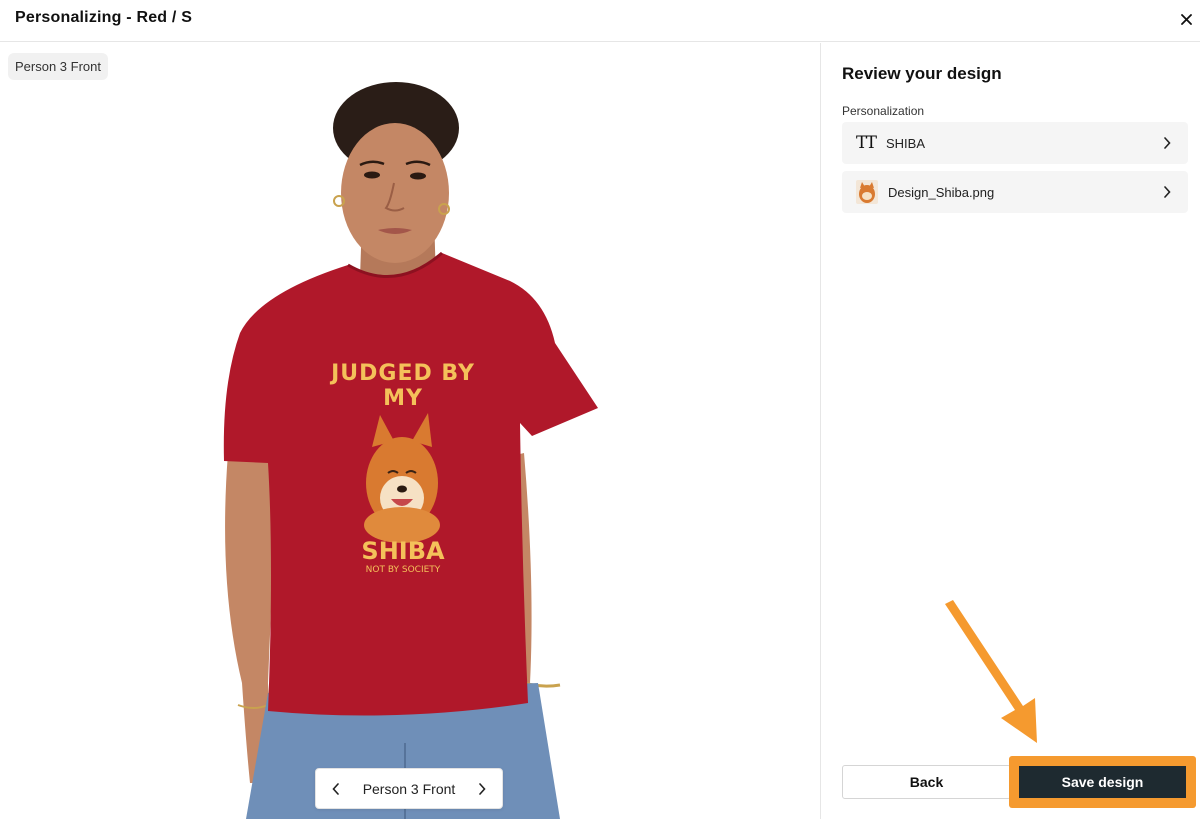 The image size is (1200, 819). Describe the element at coordinates (1015, 192) in the screenshot. I see `personalization-item-image: Design_Shiba.png` at that location.